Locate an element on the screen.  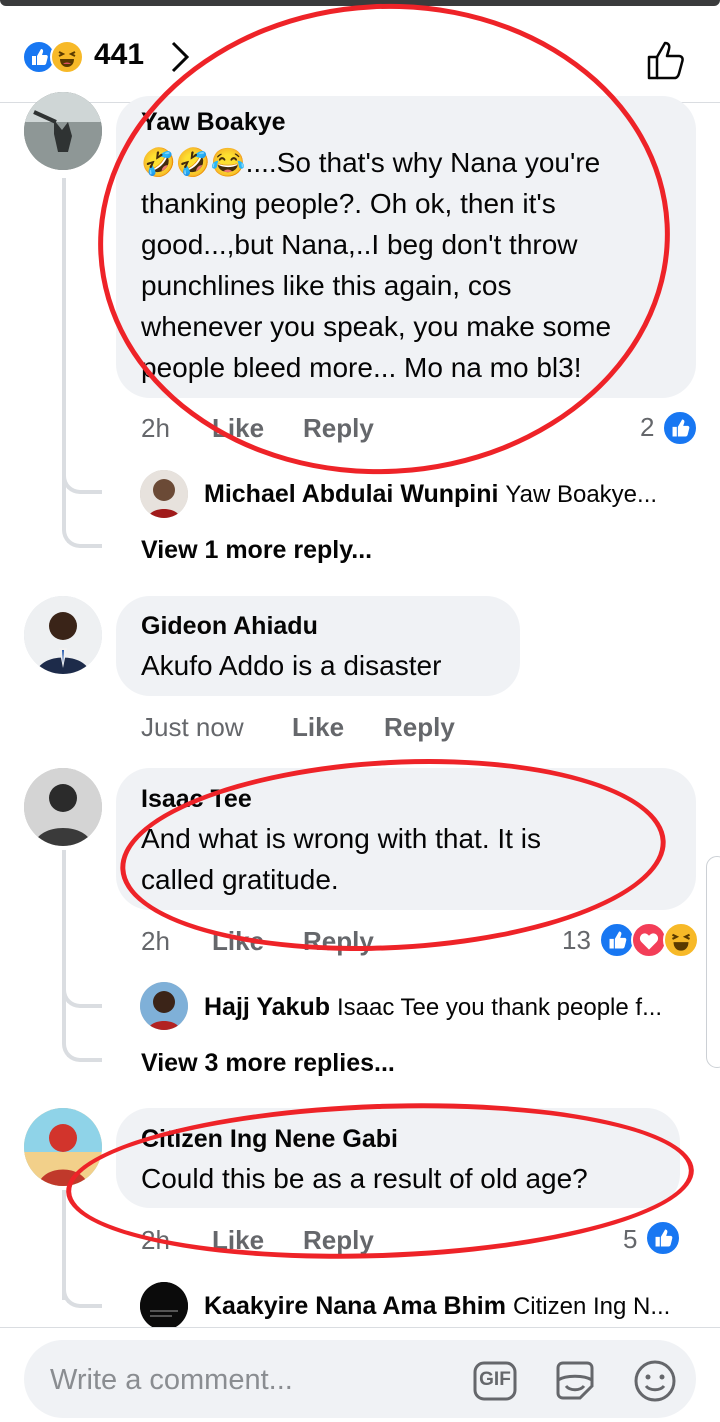
comment-author: Gideon Ahiadu is located at coordinates (229, 626).